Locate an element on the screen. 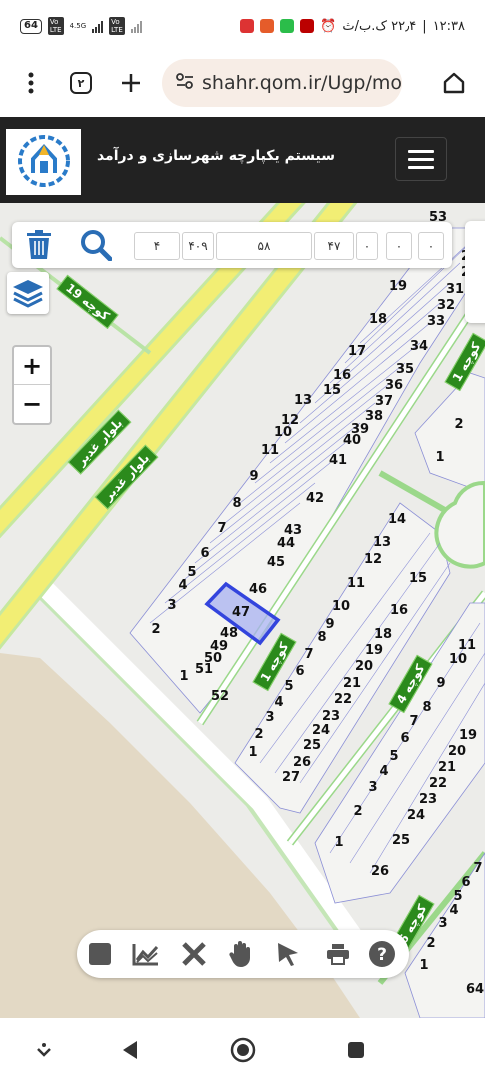 This screenshot has height=1080, width=485. parcel-number: 34 is located at coordinates (419, 346).